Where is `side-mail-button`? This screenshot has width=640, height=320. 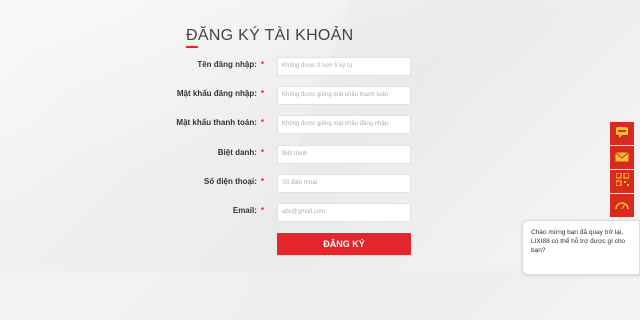
side-mail-button is located at coordinates (622, 157).